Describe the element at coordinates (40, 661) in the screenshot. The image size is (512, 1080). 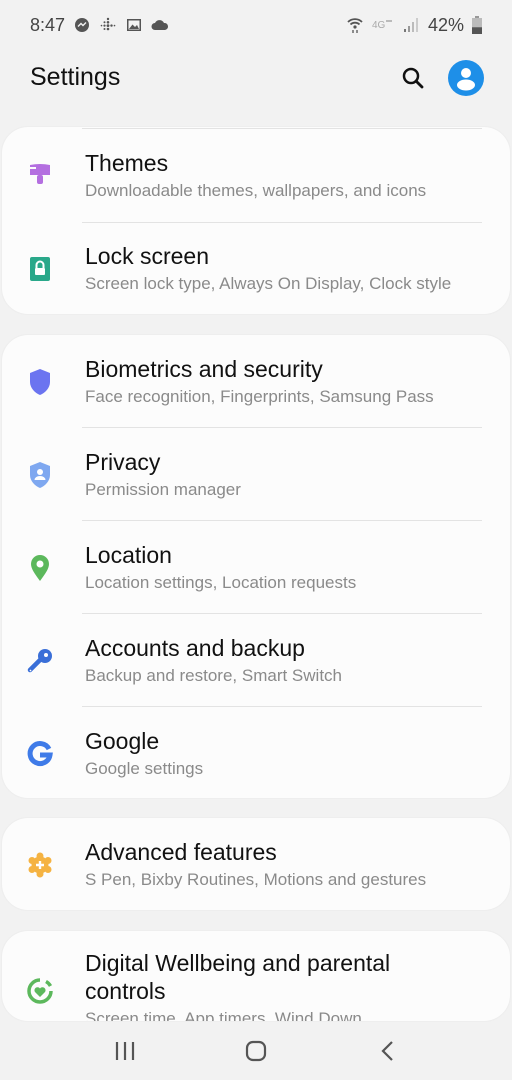
I see `key-icon` at that location.